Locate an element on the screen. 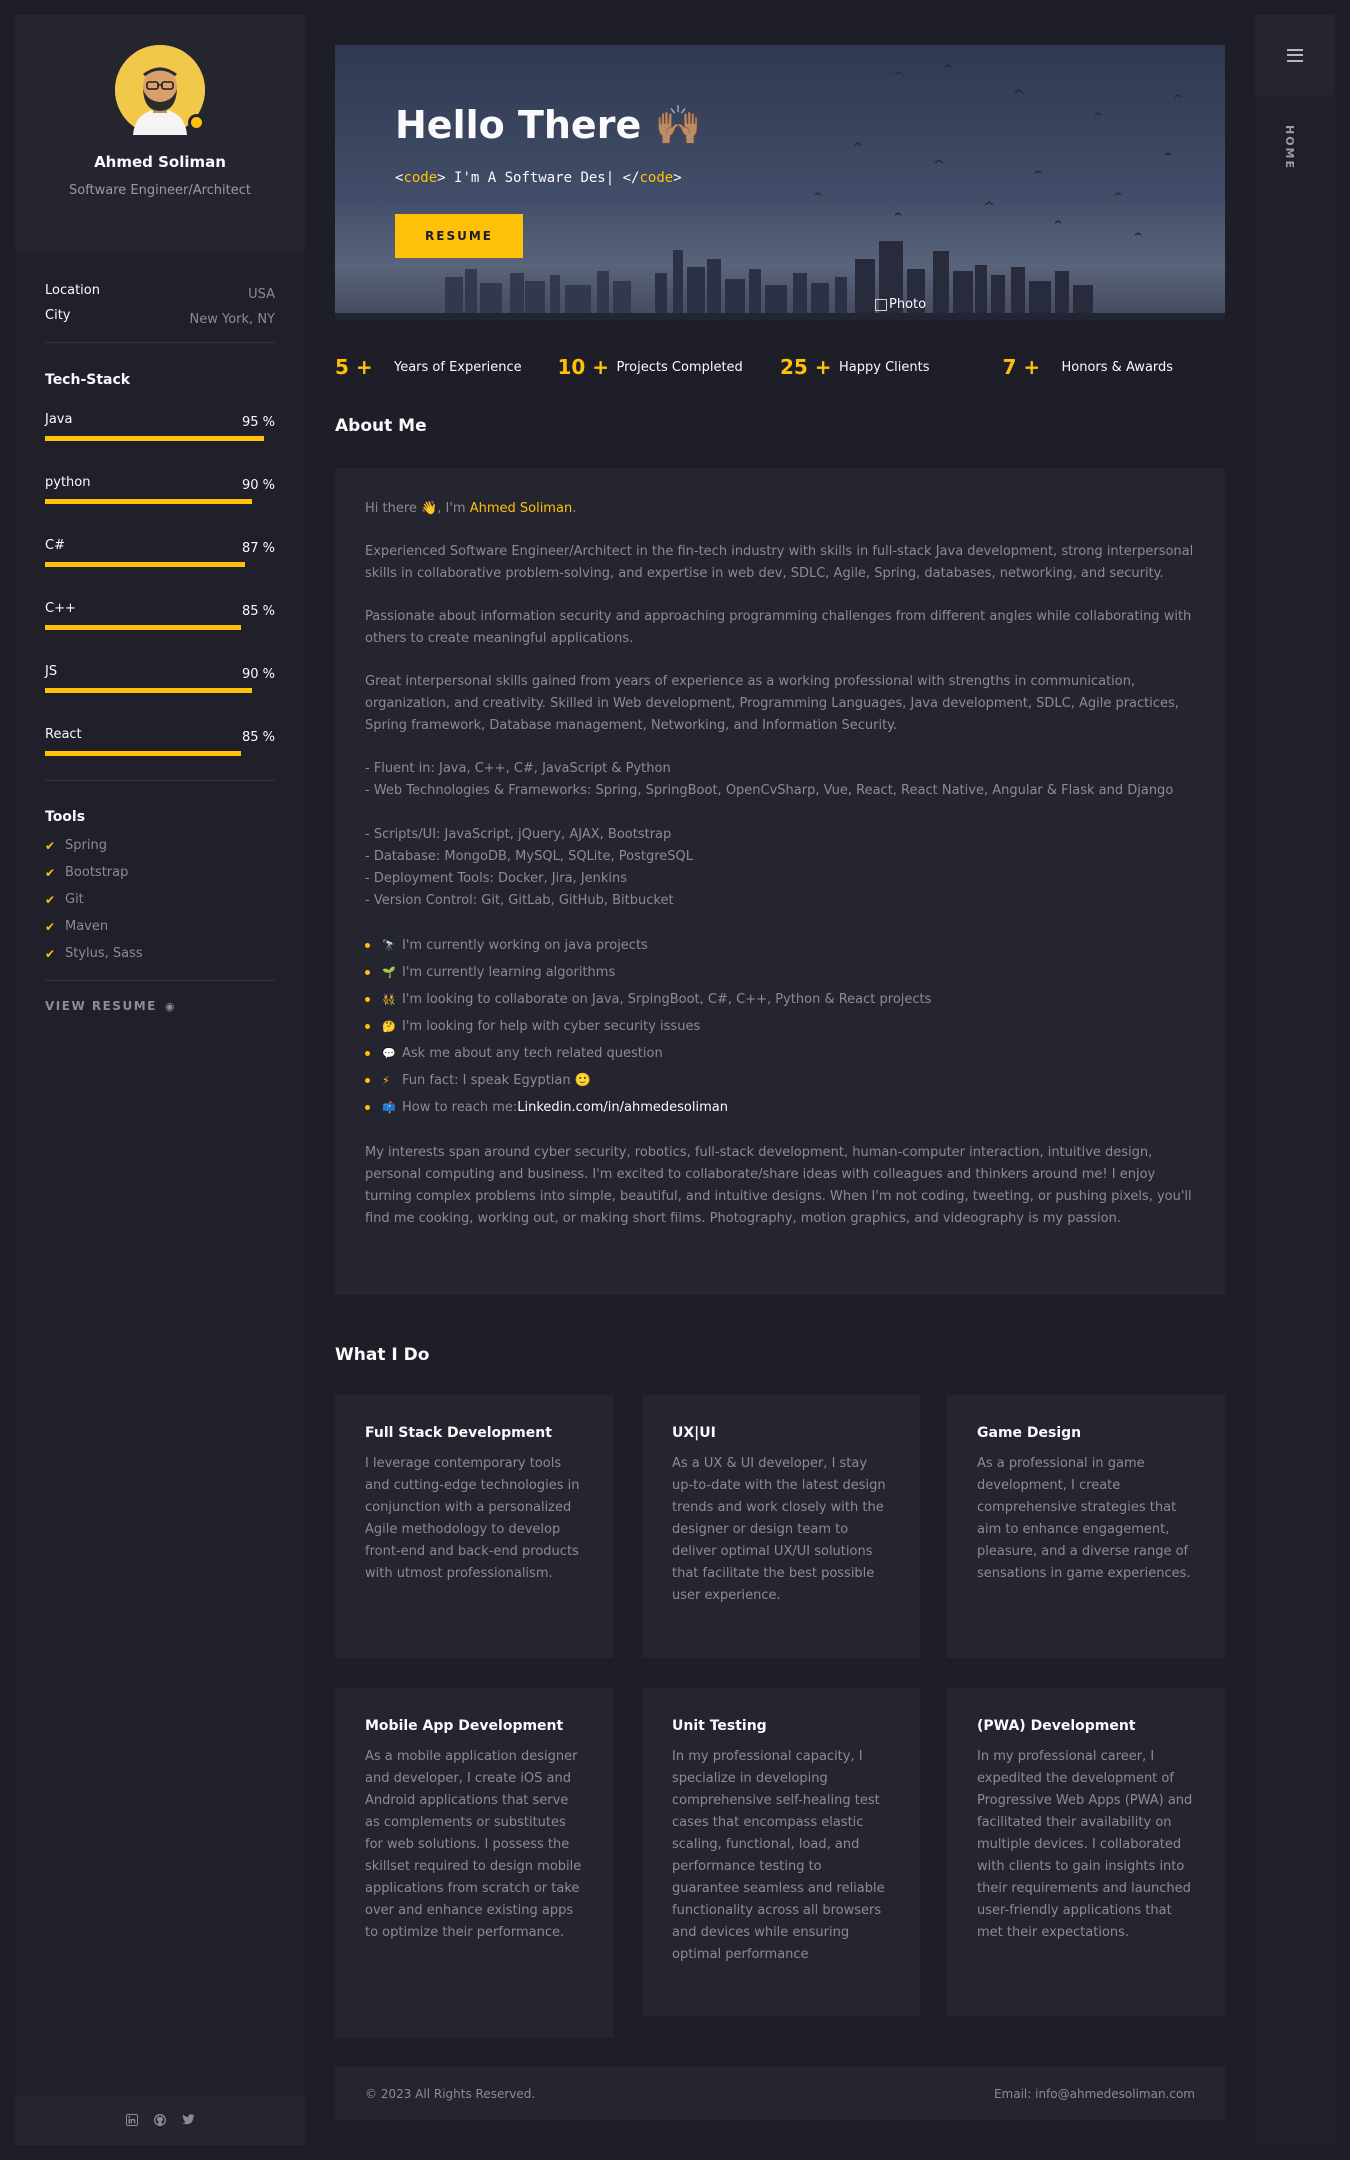 The width and height of the screenshot is (1350, 2160). counter-label: Happy Clients is located at coordinates (884, 367).